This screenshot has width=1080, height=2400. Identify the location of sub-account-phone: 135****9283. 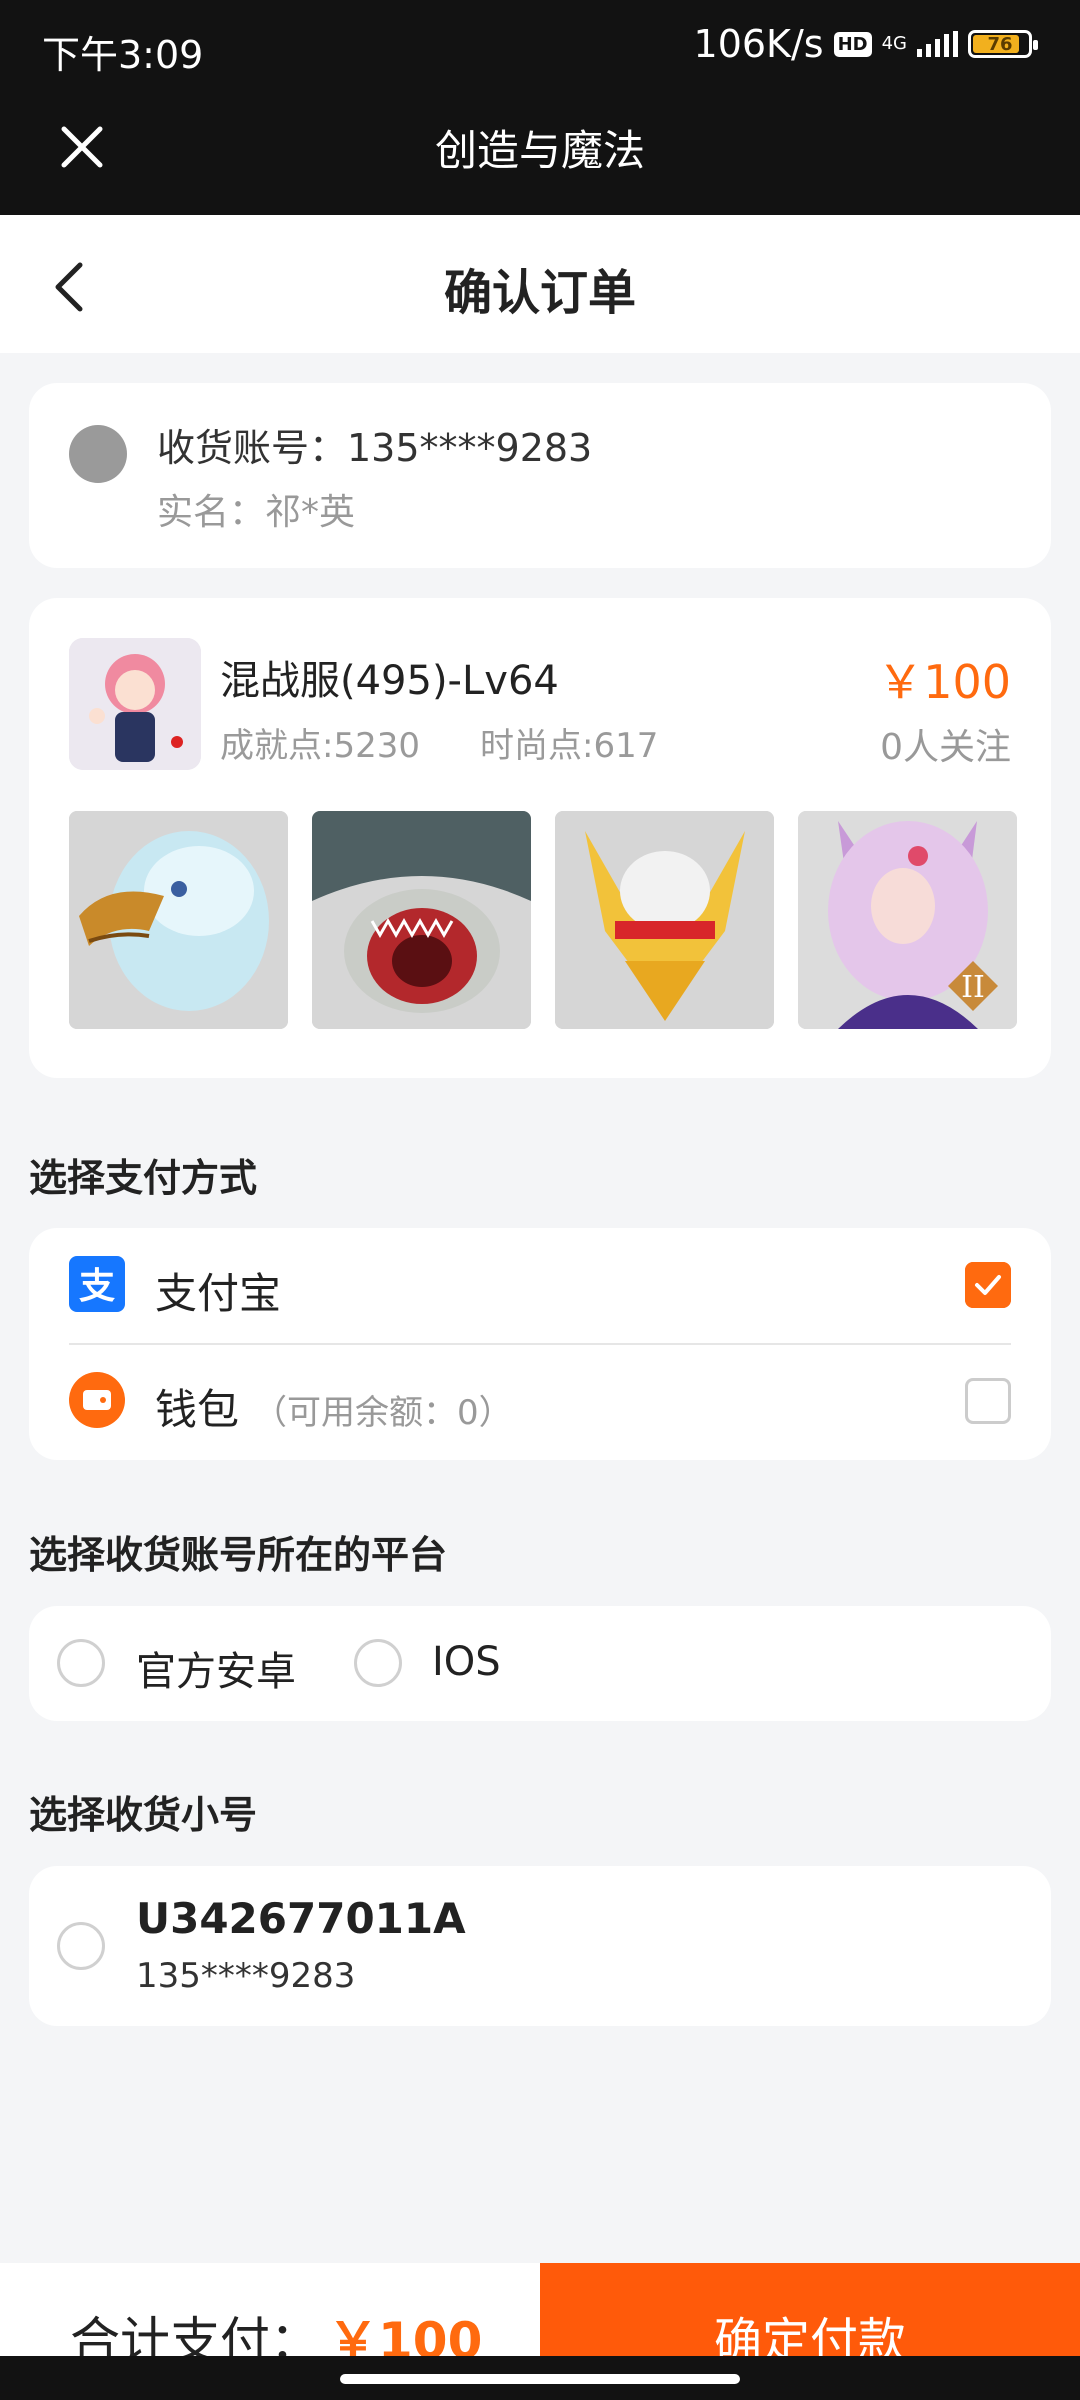
(246, 1976).